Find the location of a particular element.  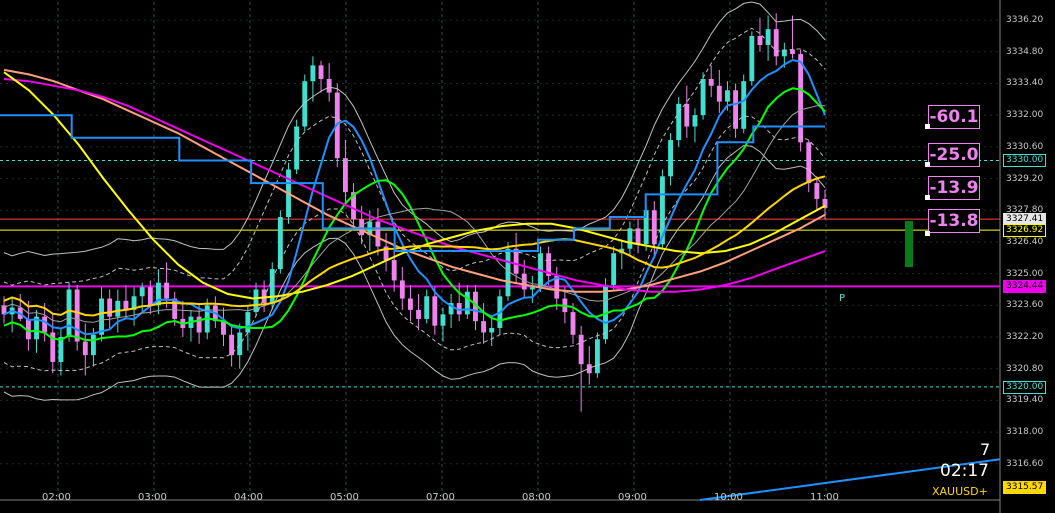

price-axis-label: 3330.60 is located at coordinates (1025, 146).